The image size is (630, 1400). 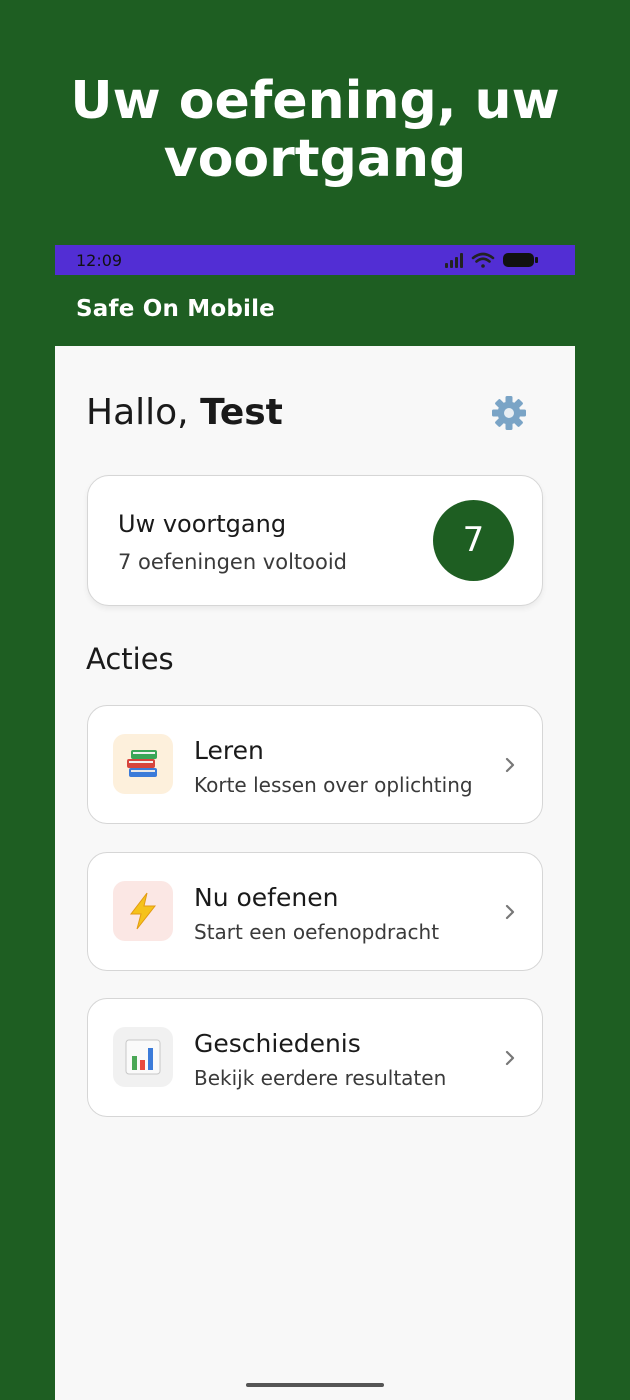 I want to click on app-bar: Safe On Mobile, so click(x=315, y=310).